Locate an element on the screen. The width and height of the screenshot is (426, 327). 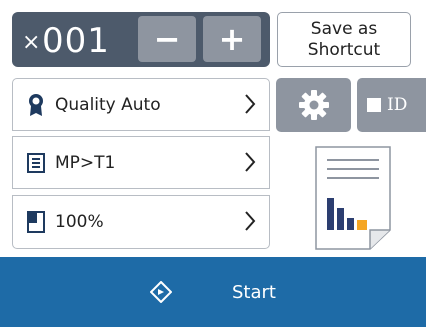
id-card-icon is located at coordinates (374, 105).